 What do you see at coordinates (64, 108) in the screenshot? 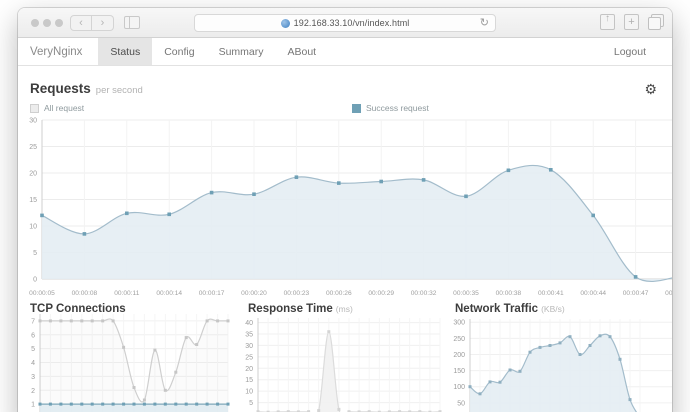
I see `legend-all-label: All request` at bounding box center [64, 108].